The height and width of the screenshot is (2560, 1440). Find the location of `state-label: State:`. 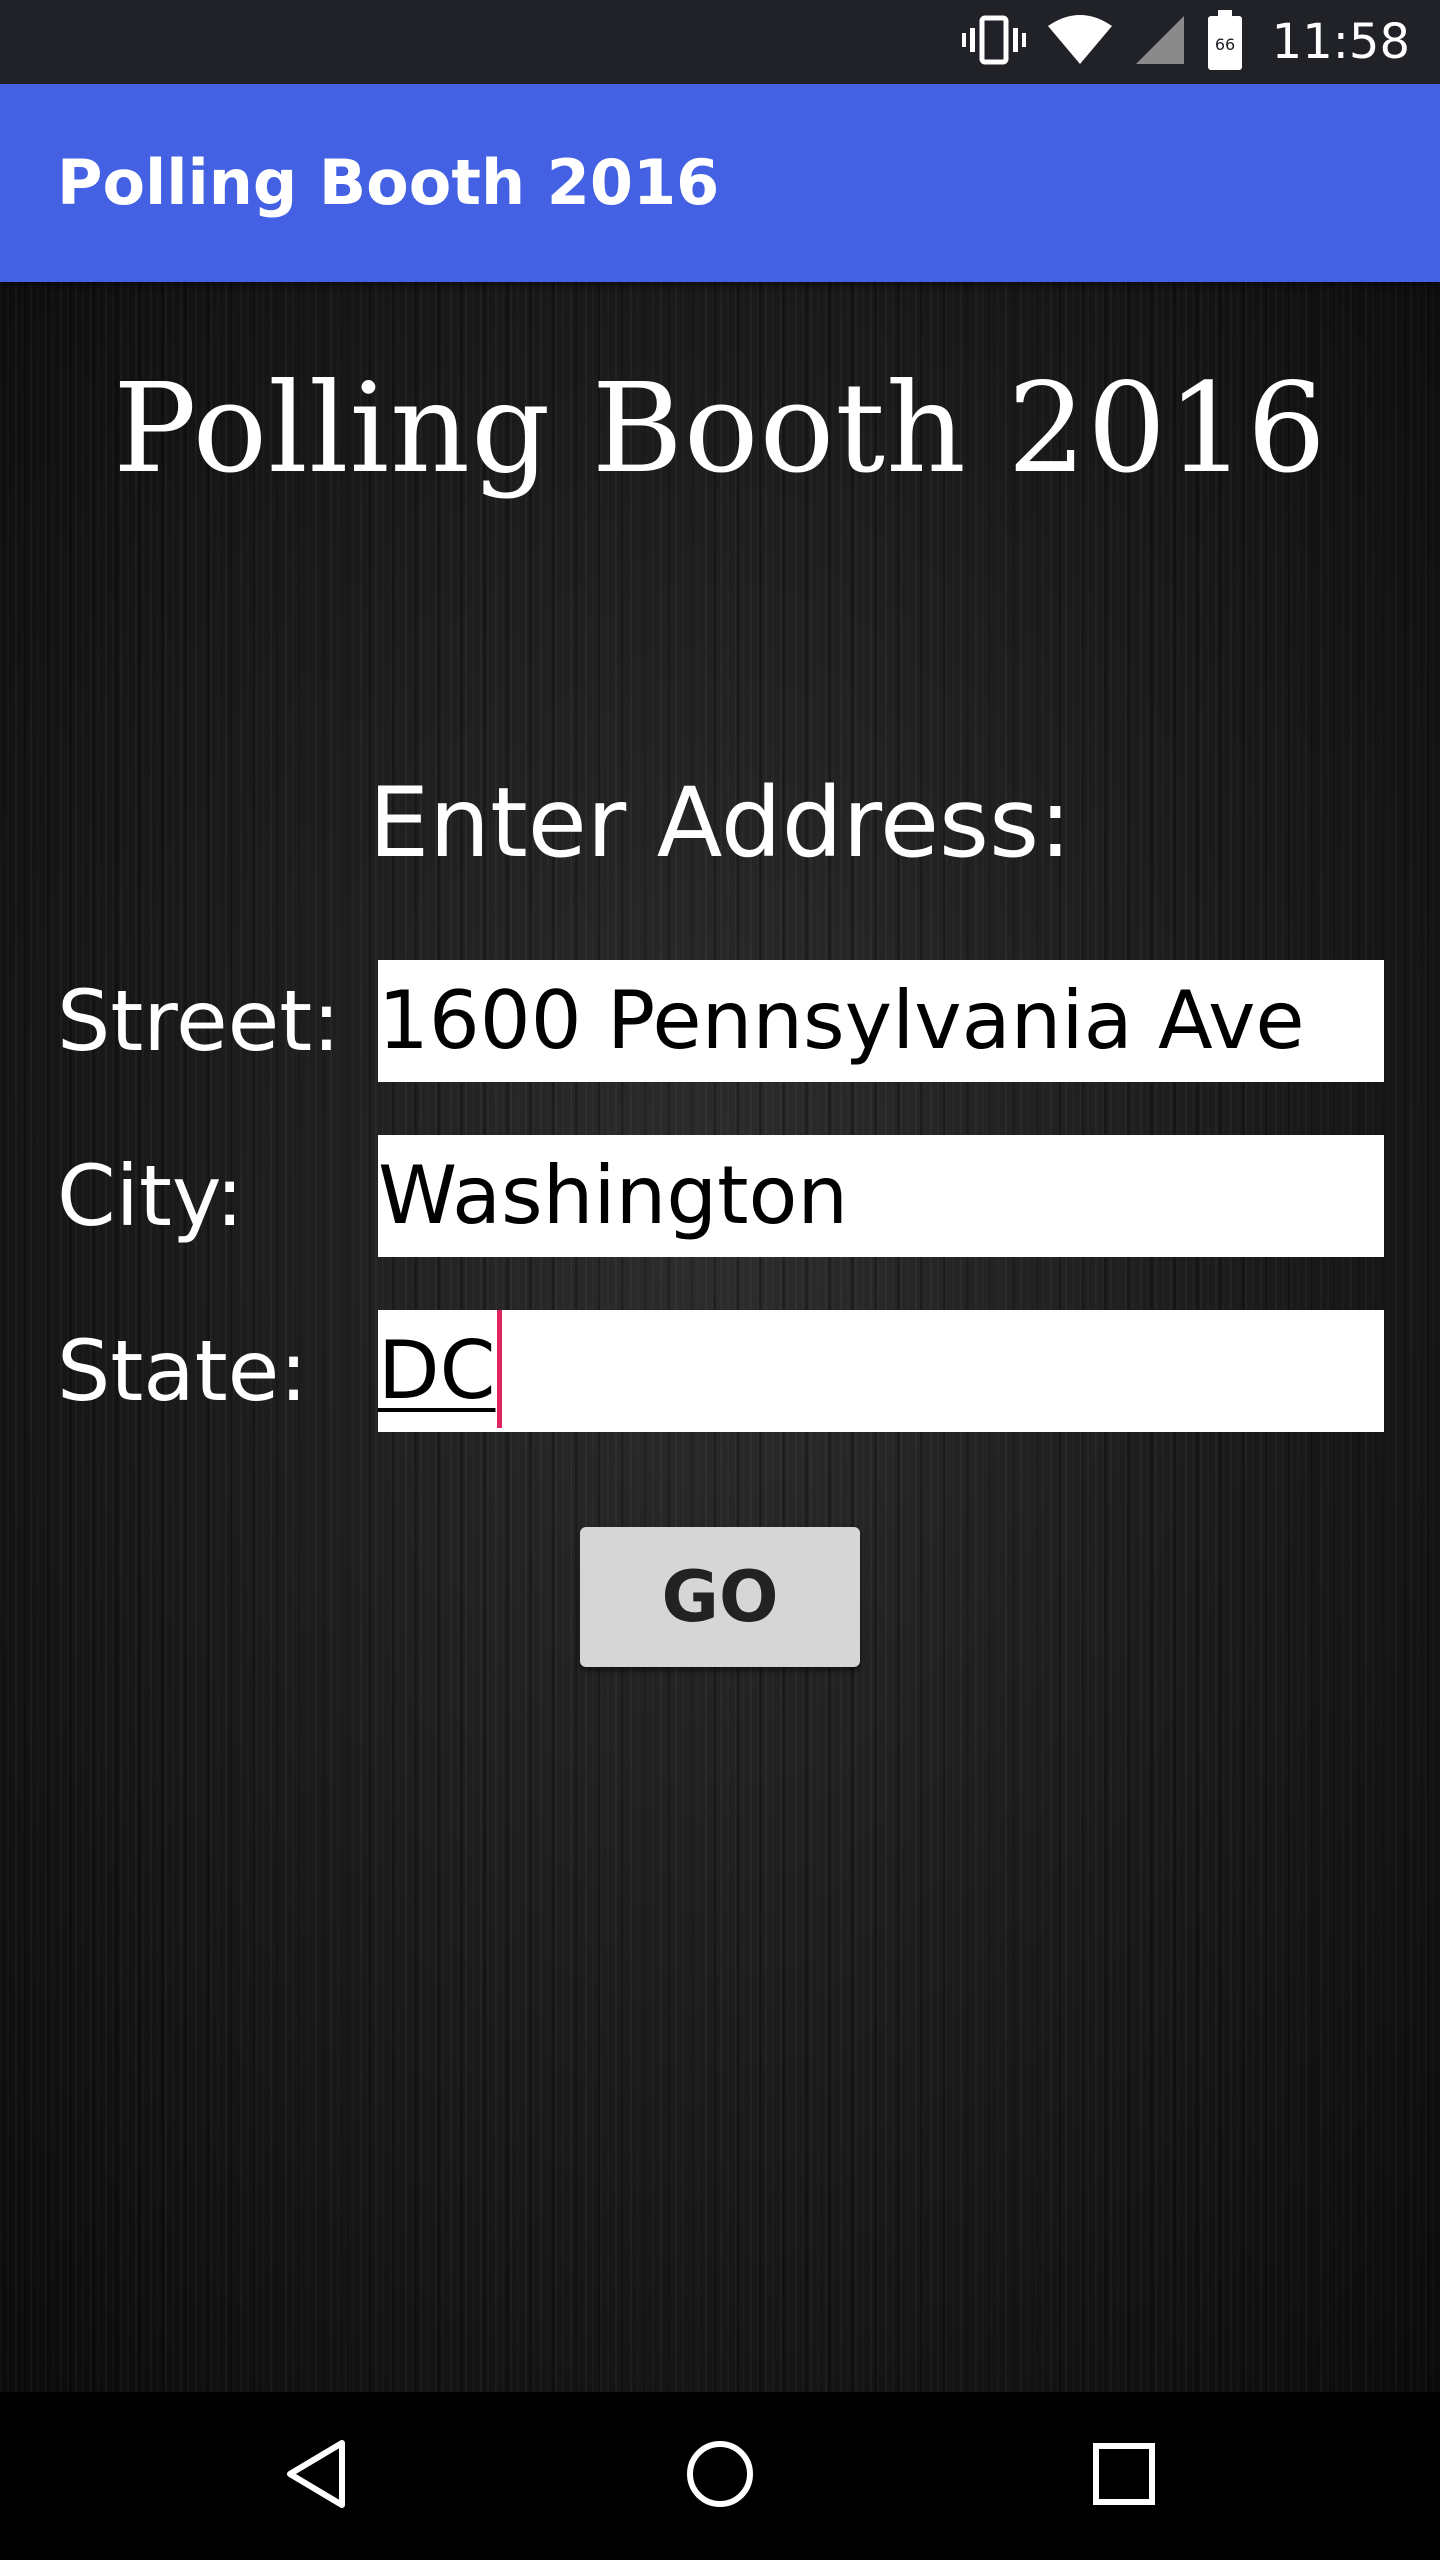

state-label: State: is located at coordinates (182, 1371).